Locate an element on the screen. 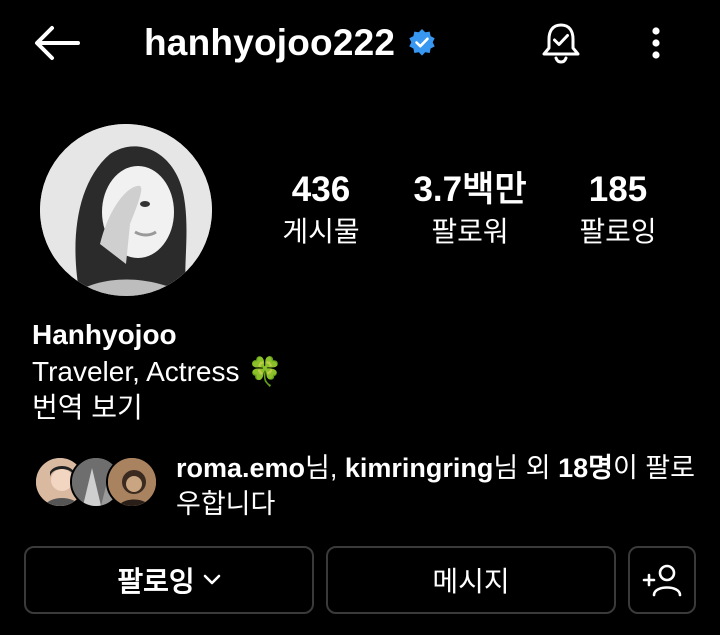 The image size is (720, 635). posts-count: 436 is located at coordinates (321, 189).